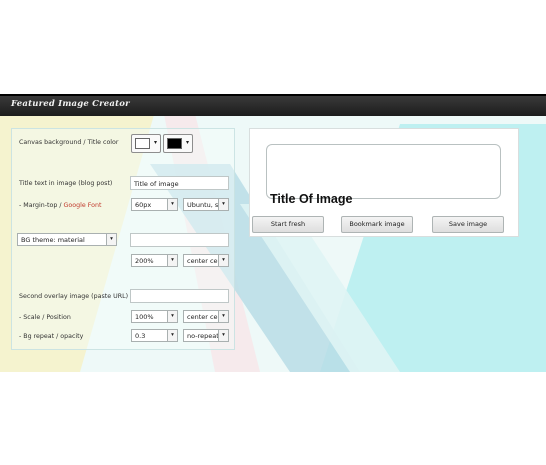 The height and width of the screenshot is (465, 546). I want to click on bg-size-select: 200% ▾, so click(154, 260).